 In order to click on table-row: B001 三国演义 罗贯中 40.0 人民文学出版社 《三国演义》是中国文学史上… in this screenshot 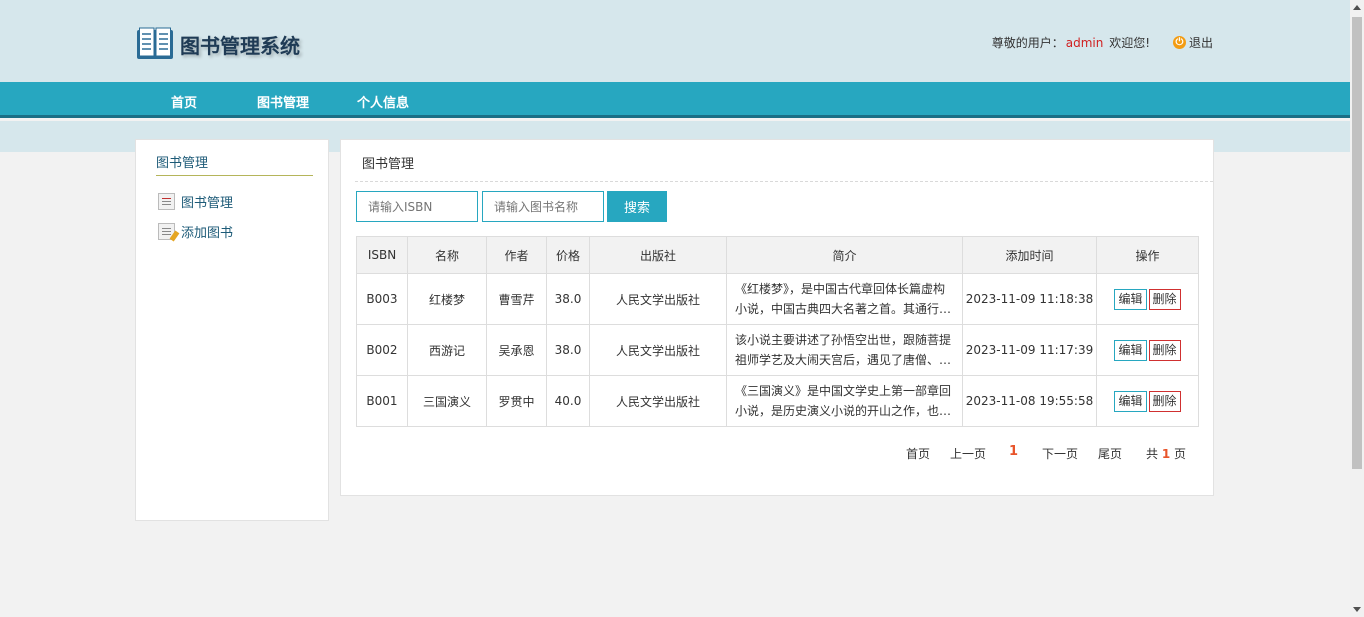, I will do `click(777, 401)`.